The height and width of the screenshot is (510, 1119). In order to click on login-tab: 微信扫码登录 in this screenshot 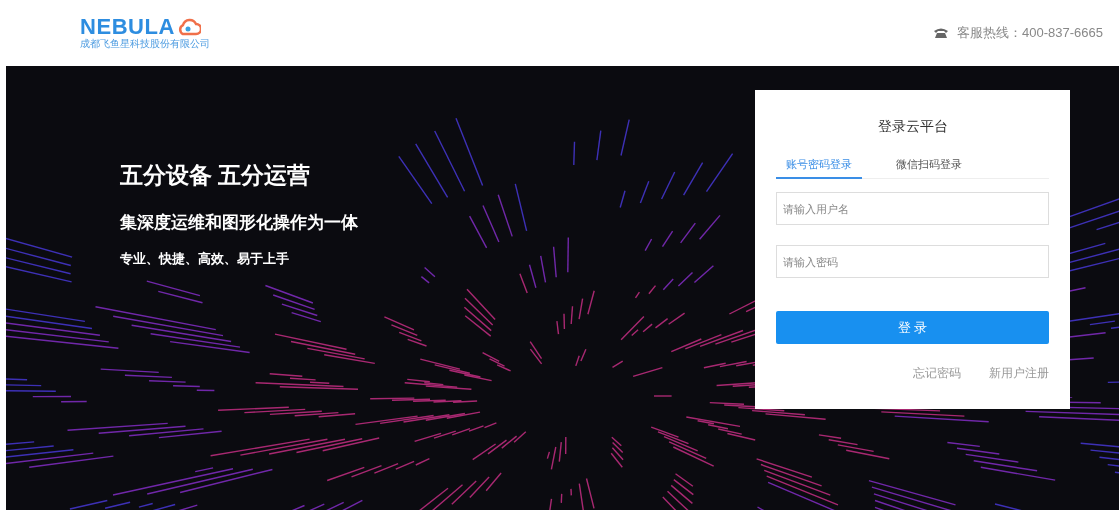, I will do `click(929, 165)`.